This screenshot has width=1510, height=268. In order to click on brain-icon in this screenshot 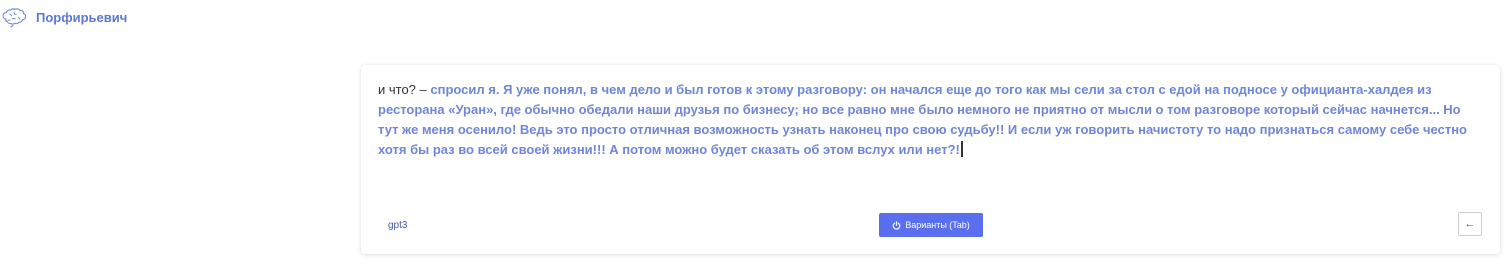, I will do `click(14, 18)`.